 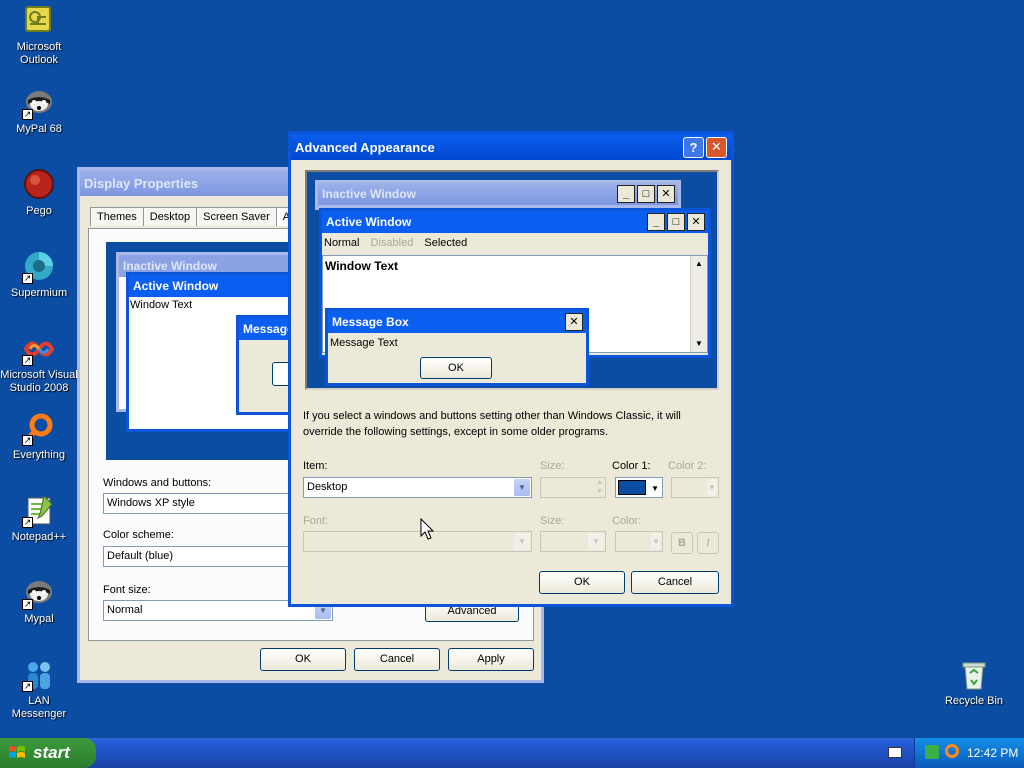 What do you see at coordinates (573, 487) in the screenshot?
I see `size-spinner: ▲ ▼` at bounding box center [573, 487].